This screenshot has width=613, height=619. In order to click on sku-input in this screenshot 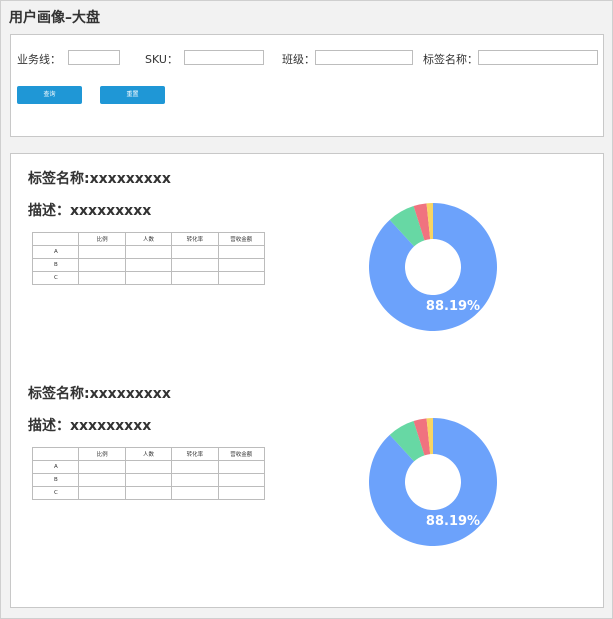, I will do `click(224, 57)`.